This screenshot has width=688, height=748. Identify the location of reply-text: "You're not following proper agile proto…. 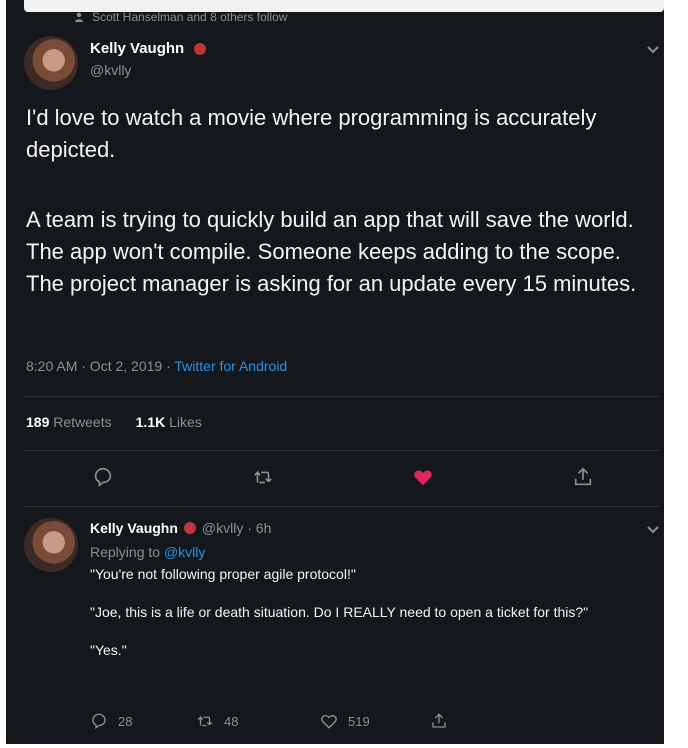
(370, 621).